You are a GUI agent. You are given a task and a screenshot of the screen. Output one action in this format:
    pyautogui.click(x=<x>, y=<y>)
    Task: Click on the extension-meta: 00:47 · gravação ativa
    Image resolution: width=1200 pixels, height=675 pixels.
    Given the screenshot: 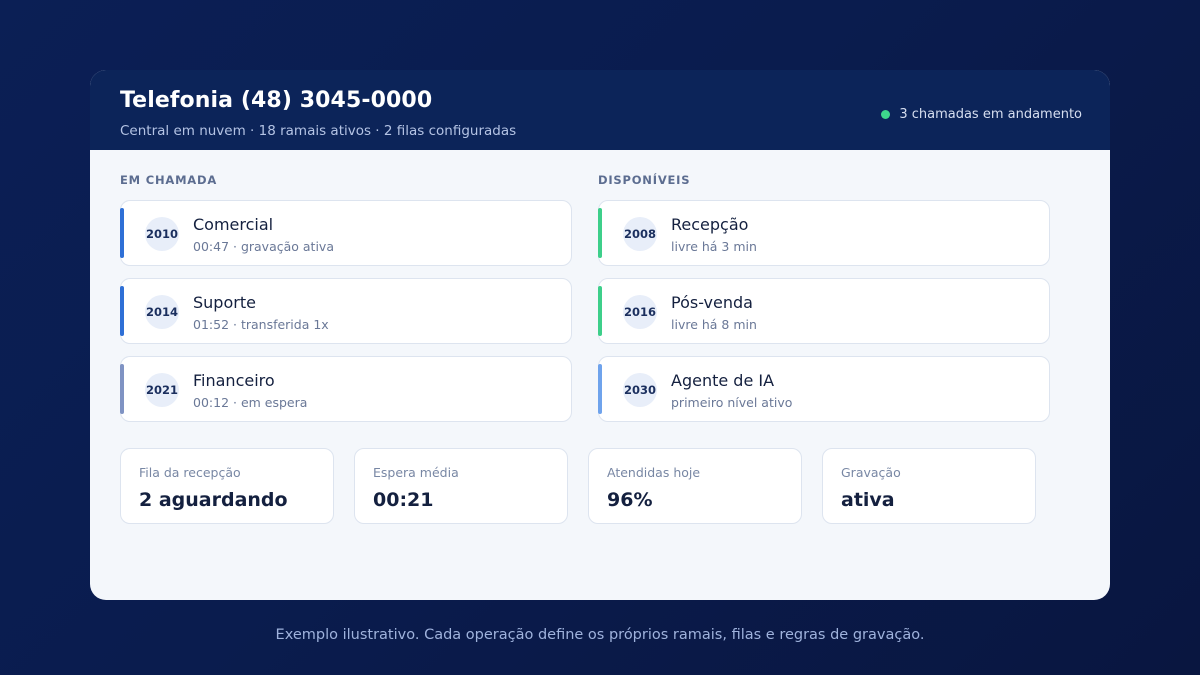 What is the action you would take?
    pyautogui.click(x=263, y=246)
    